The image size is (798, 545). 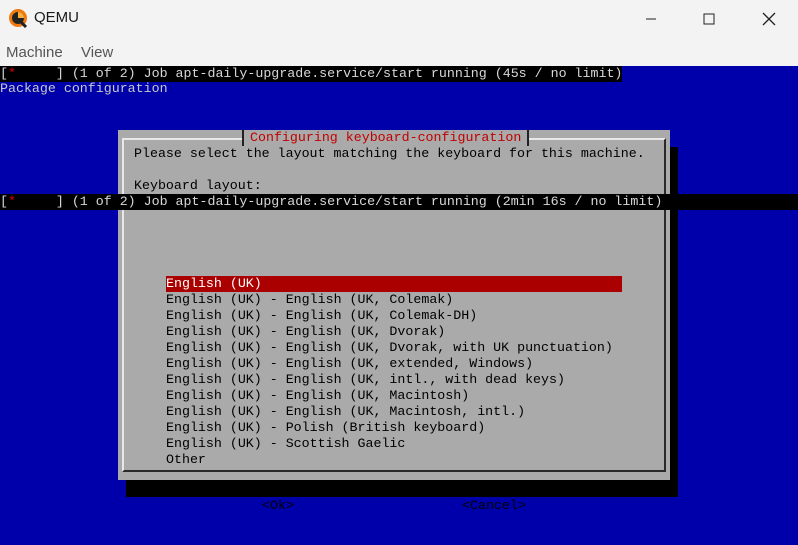 I want to click on layout-option: English (UK) - English (UK, Colemak-DH), so click(x=394, y=316).